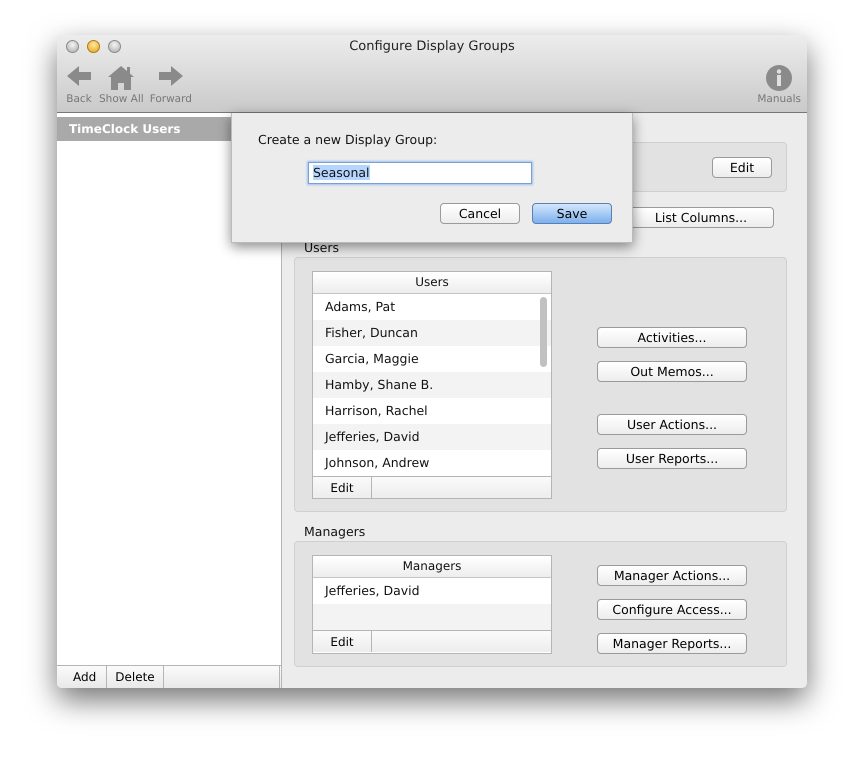 The width and height of the screenshot is (864, 767). I want to click on window-title: Configure Display Groups, so click(432, 46).